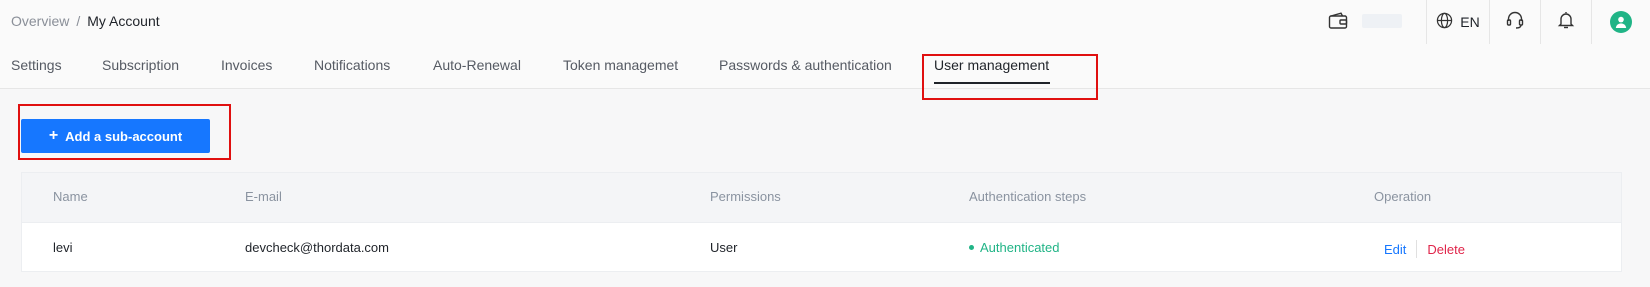 This screenshot has height=287, width=1650. I want to click on headset-icon, so click(1515, 22).